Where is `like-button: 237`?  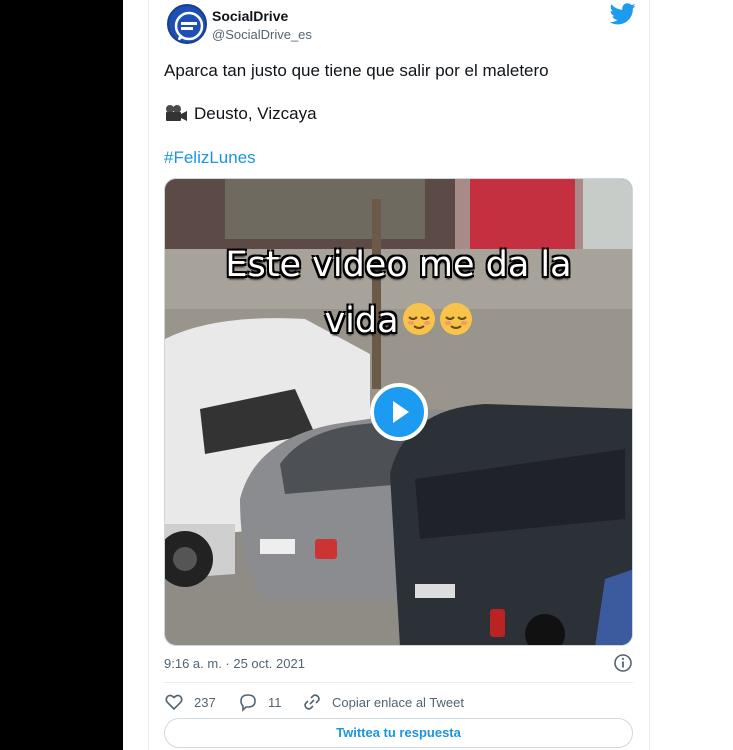 like-button: 237 is located at coordinates (190, 702).